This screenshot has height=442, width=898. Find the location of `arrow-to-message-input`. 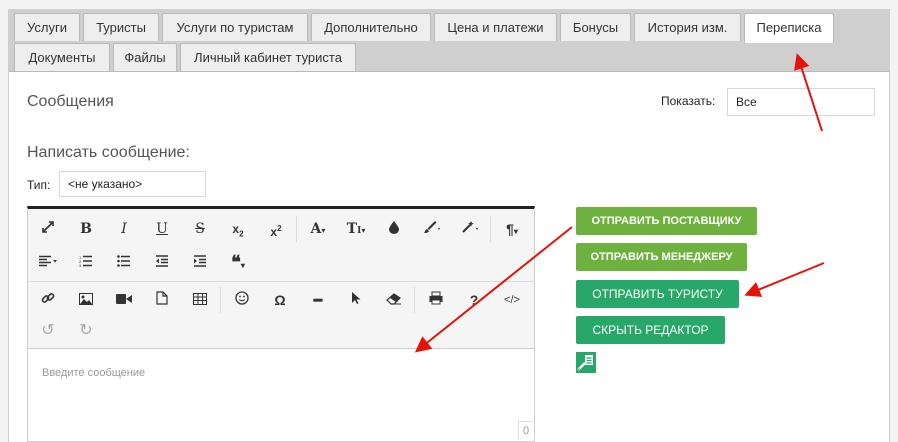

arrow-to-message-input is located at coordinates (493, 289).